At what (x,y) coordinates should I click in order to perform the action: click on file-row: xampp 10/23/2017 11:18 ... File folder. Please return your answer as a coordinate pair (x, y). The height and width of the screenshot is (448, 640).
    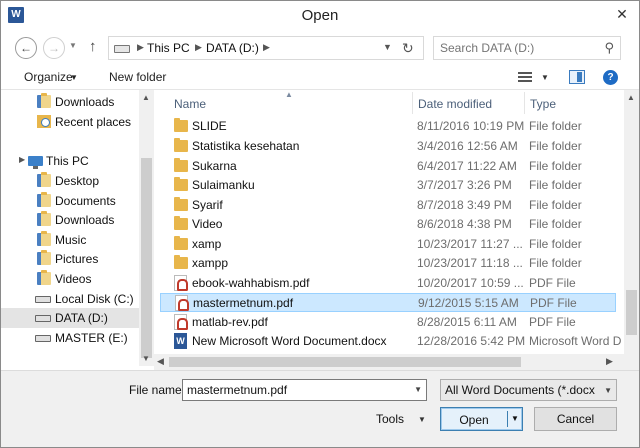
    Looking at the image, I should click on (388, 263).